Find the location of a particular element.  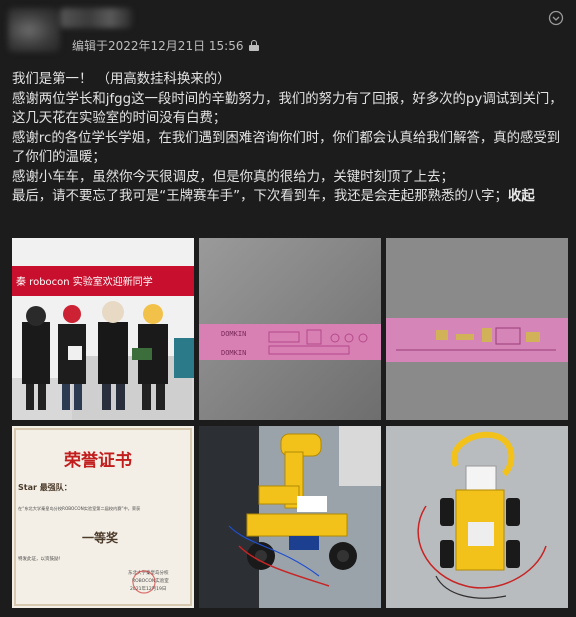

photo-team: 秦 robocon 实验室欢迎新同学 is located at coordinates (103, 329).